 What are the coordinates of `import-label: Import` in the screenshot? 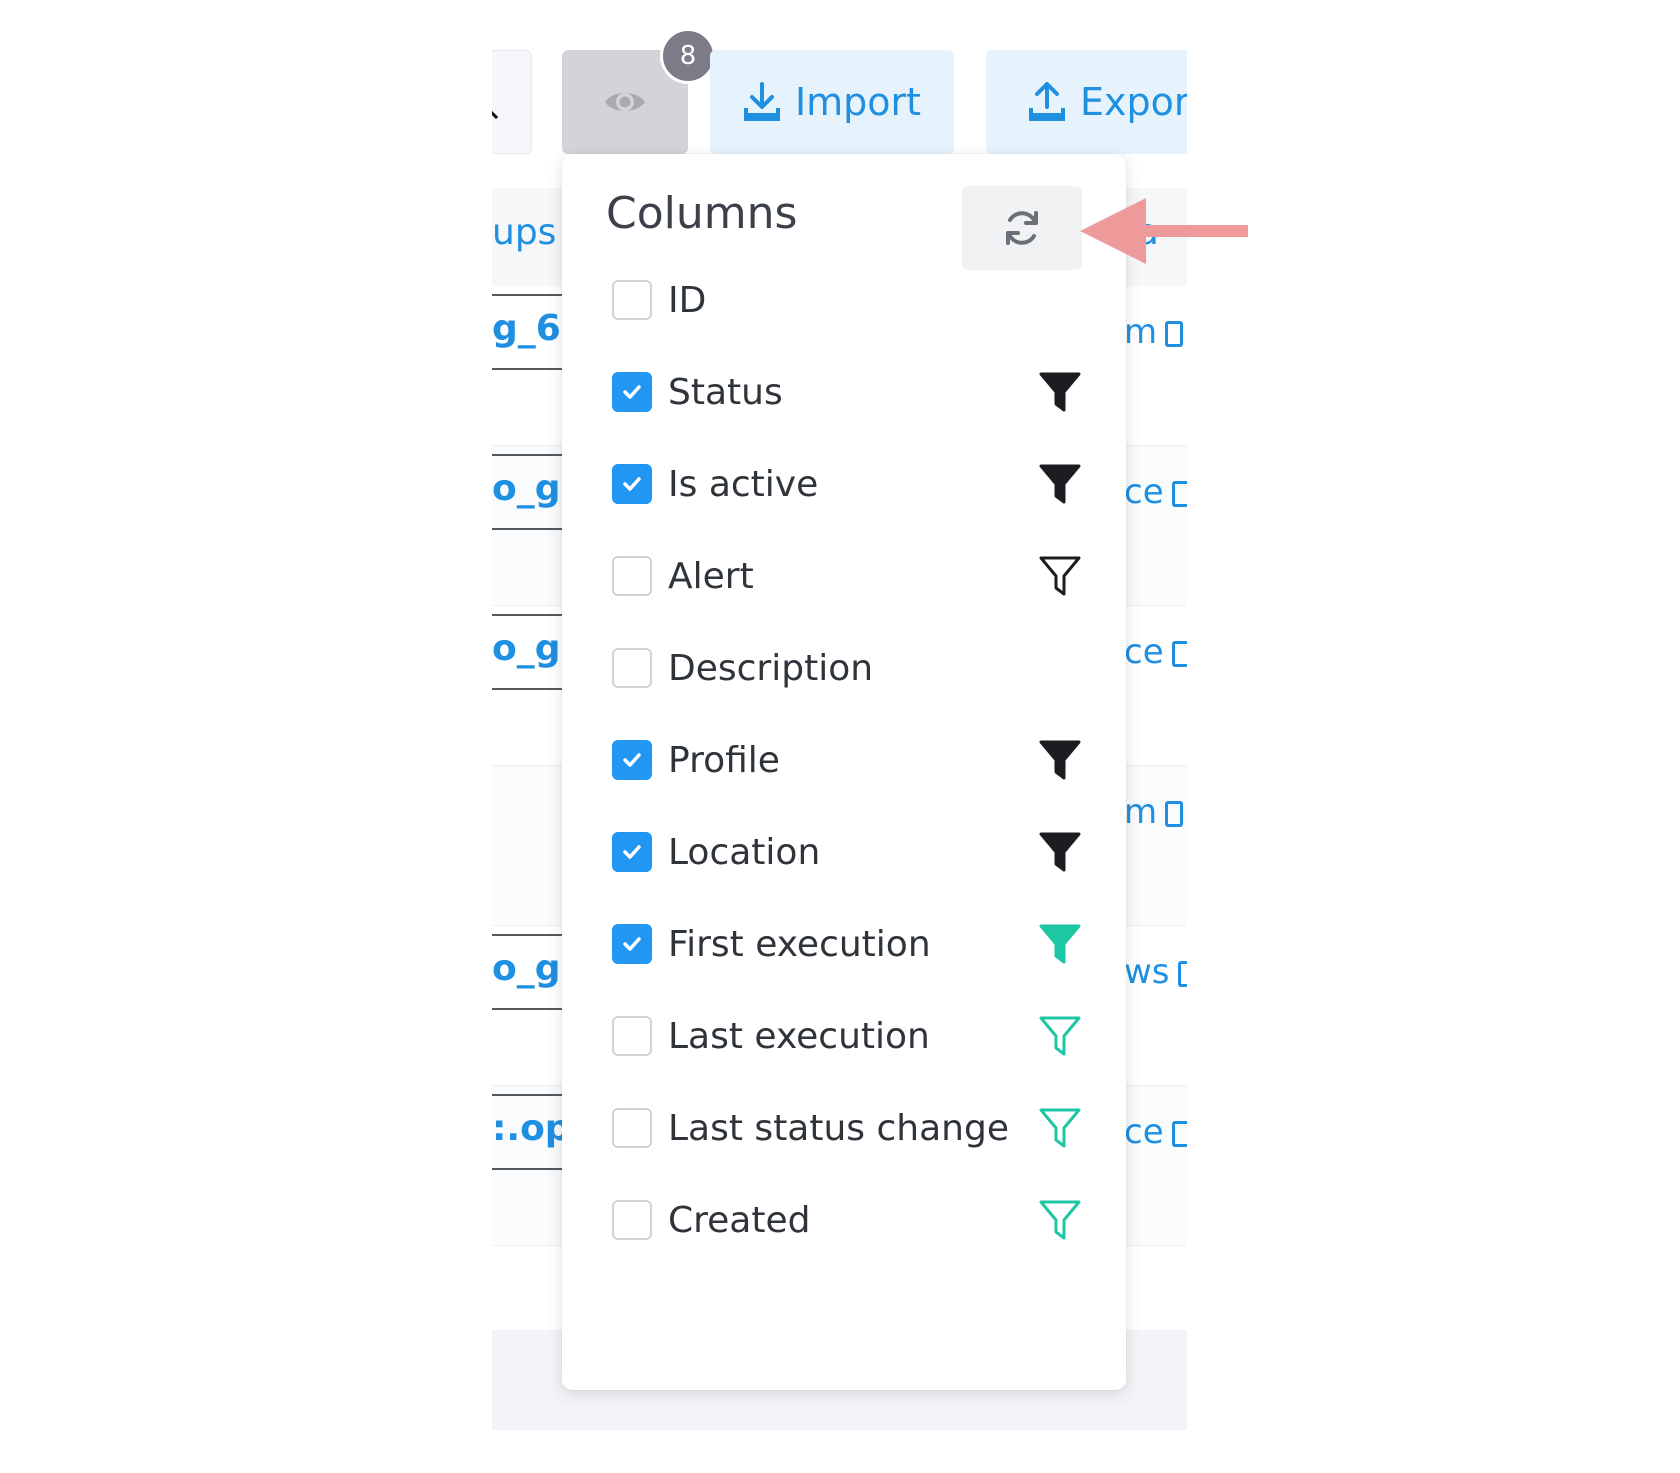 It's located at (858, 102).